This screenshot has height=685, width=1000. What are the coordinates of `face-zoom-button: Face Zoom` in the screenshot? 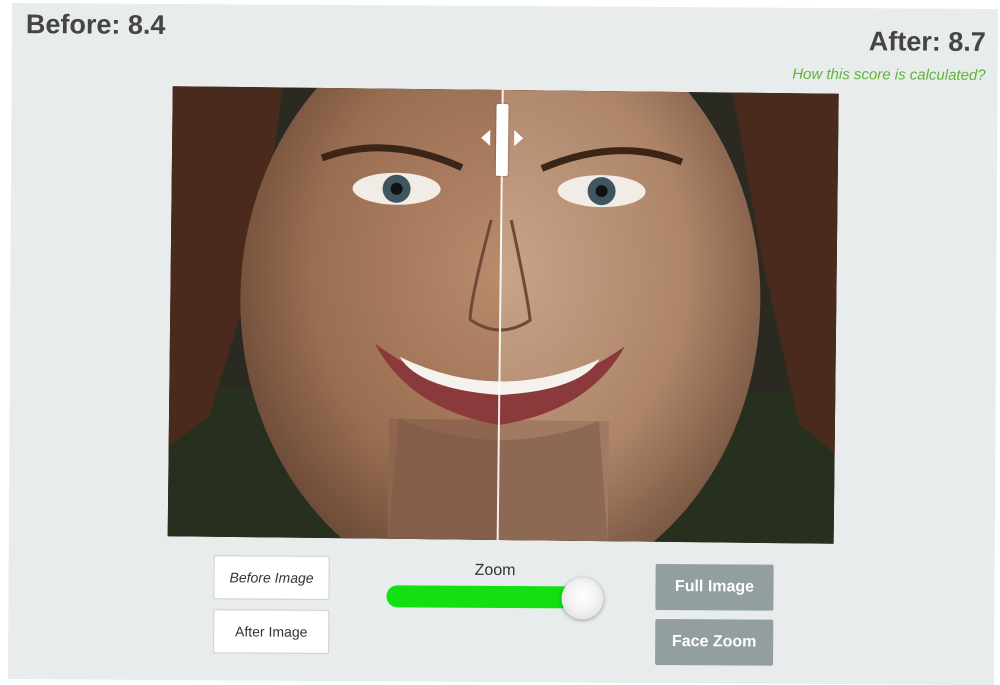 It's located at (714, 642).